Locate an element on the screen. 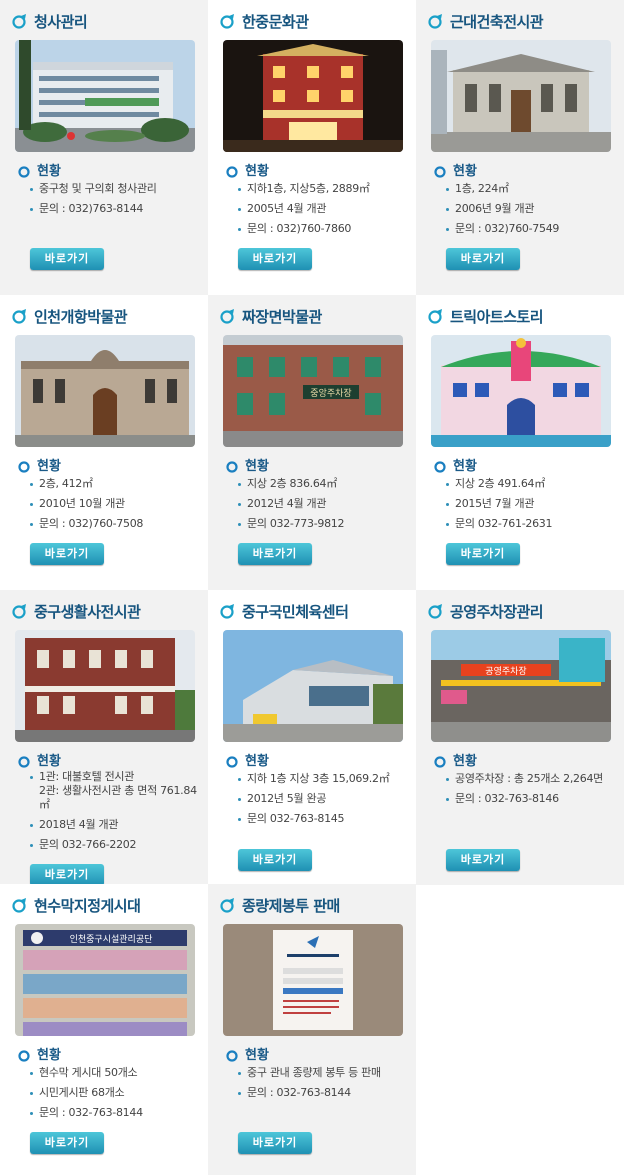 This screenshot has height=1175, width=624. card-title: 중구생활사전시관 is located at coordinates (76, 611).